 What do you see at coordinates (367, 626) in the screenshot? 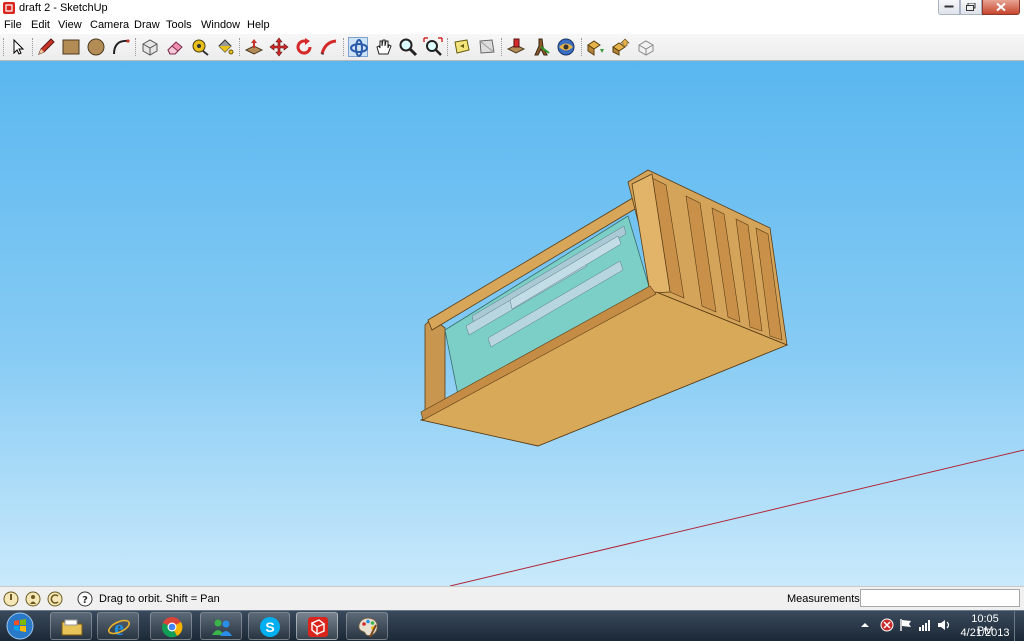
I see `taskbar-paint` at bounding box center [367, 626].